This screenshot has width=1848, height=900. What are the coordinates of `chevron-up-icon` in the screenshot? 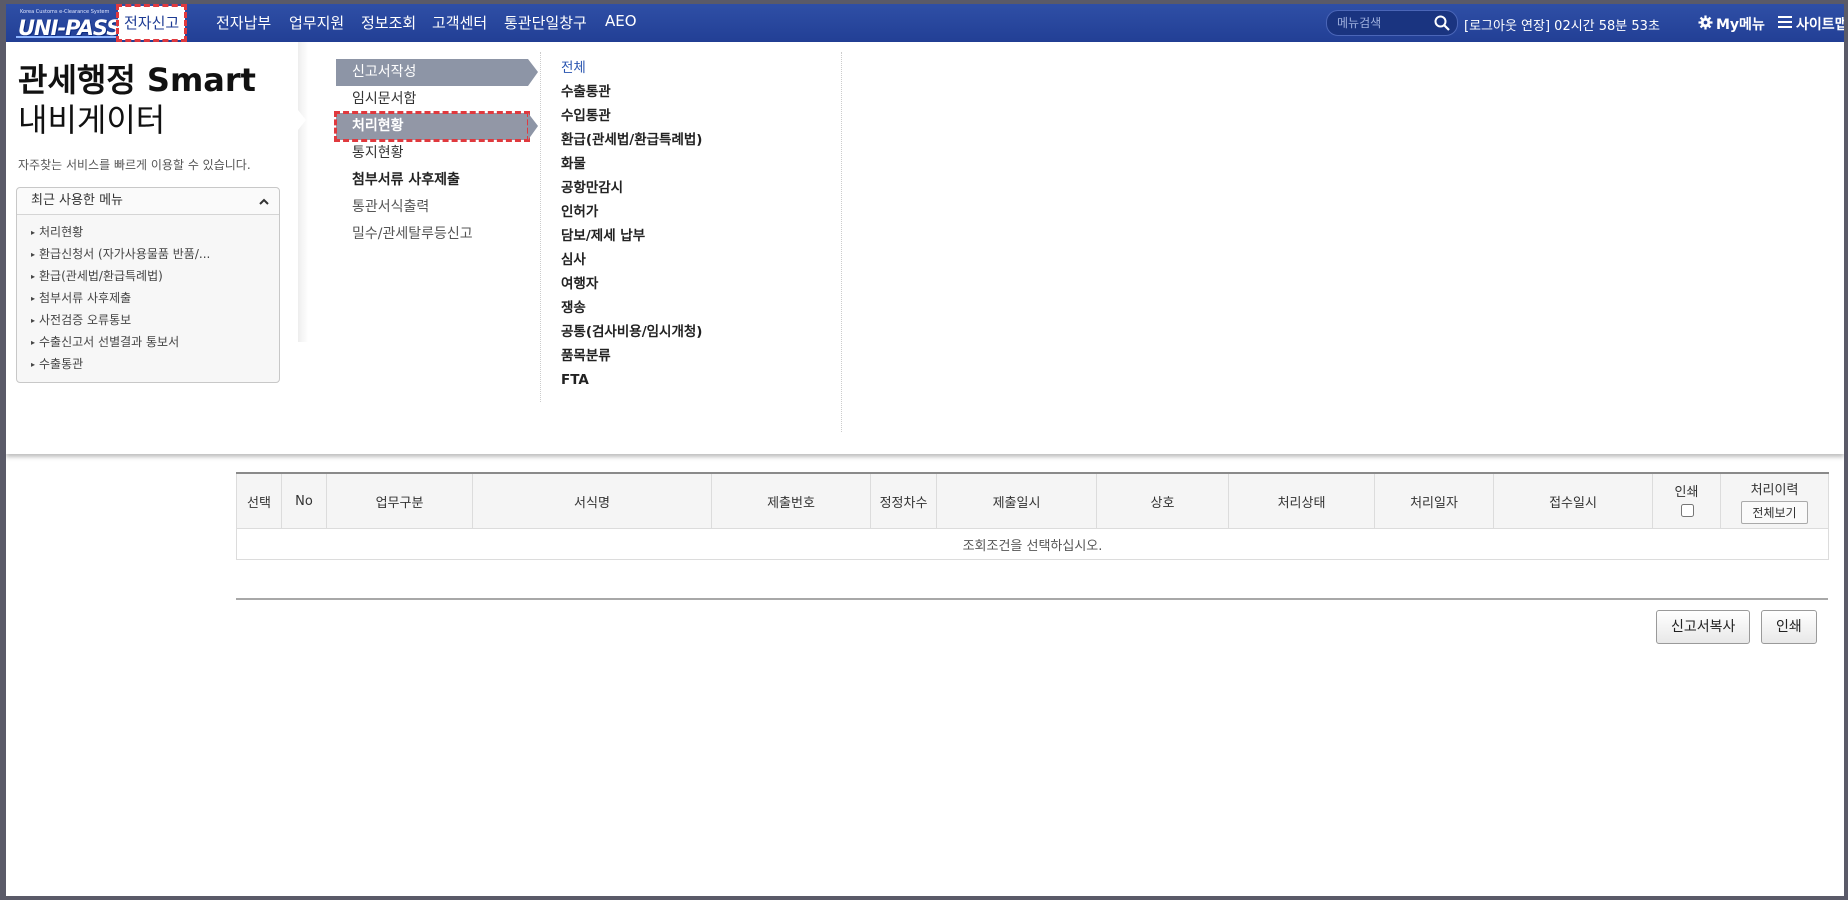 It's located at (264, 200).